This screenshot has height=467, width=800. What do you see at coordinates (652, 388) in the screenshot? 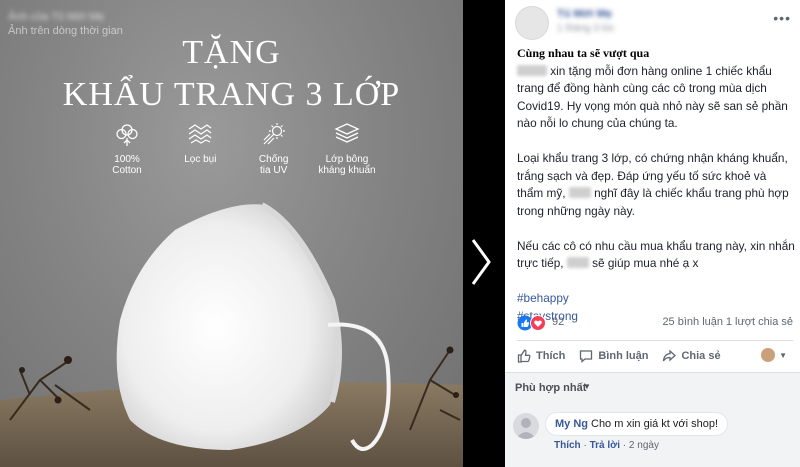
I see `comment-sort-bar: Phù hợp nhất ▼` at bounding box center [652, 388].